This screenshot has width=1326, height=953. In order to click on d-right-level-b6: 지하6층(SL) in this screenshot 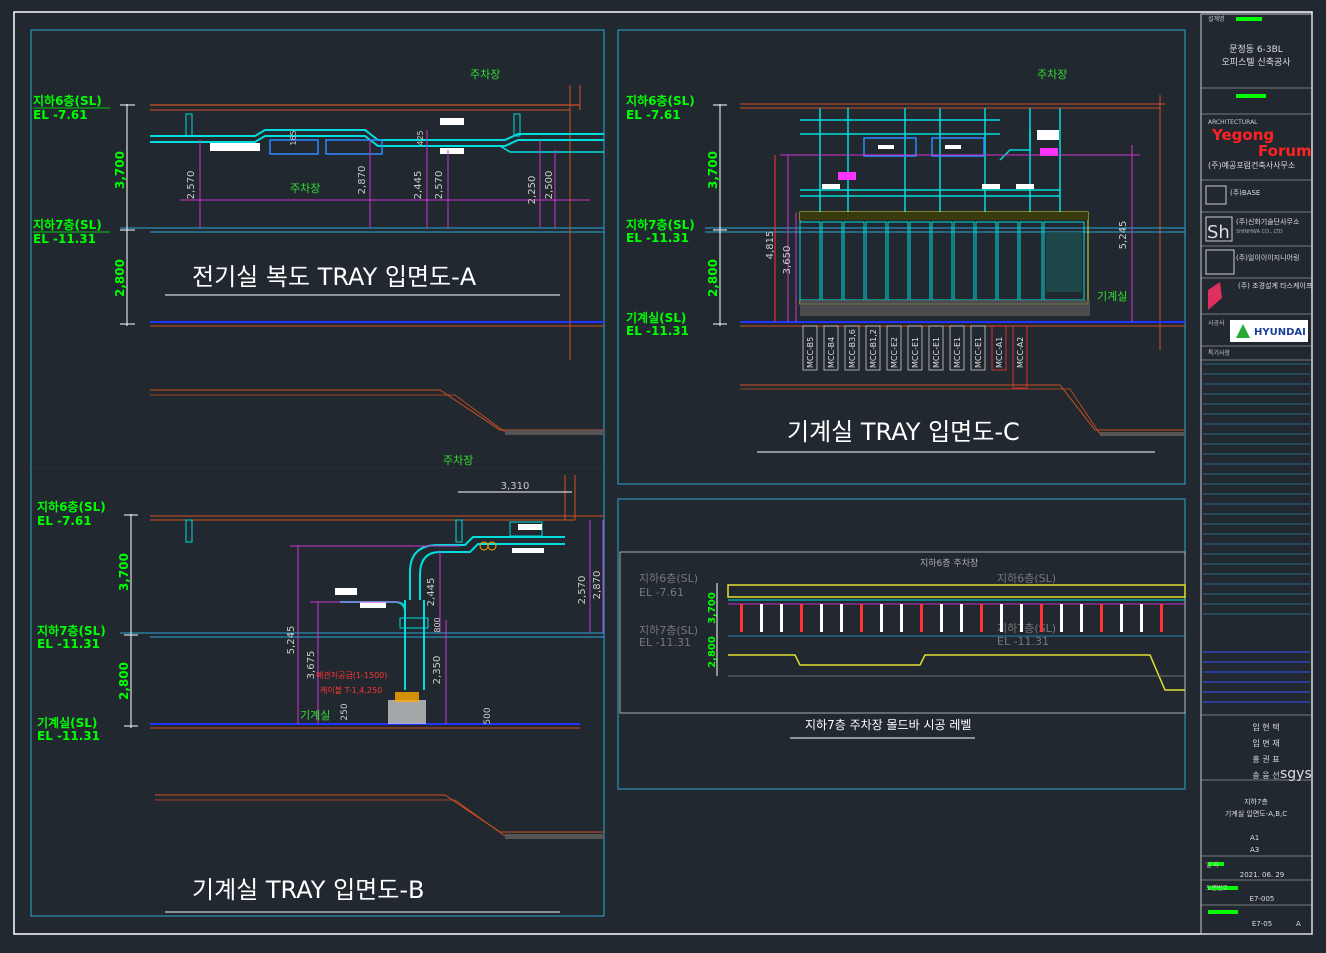, I will do `click(1026, 578)`.